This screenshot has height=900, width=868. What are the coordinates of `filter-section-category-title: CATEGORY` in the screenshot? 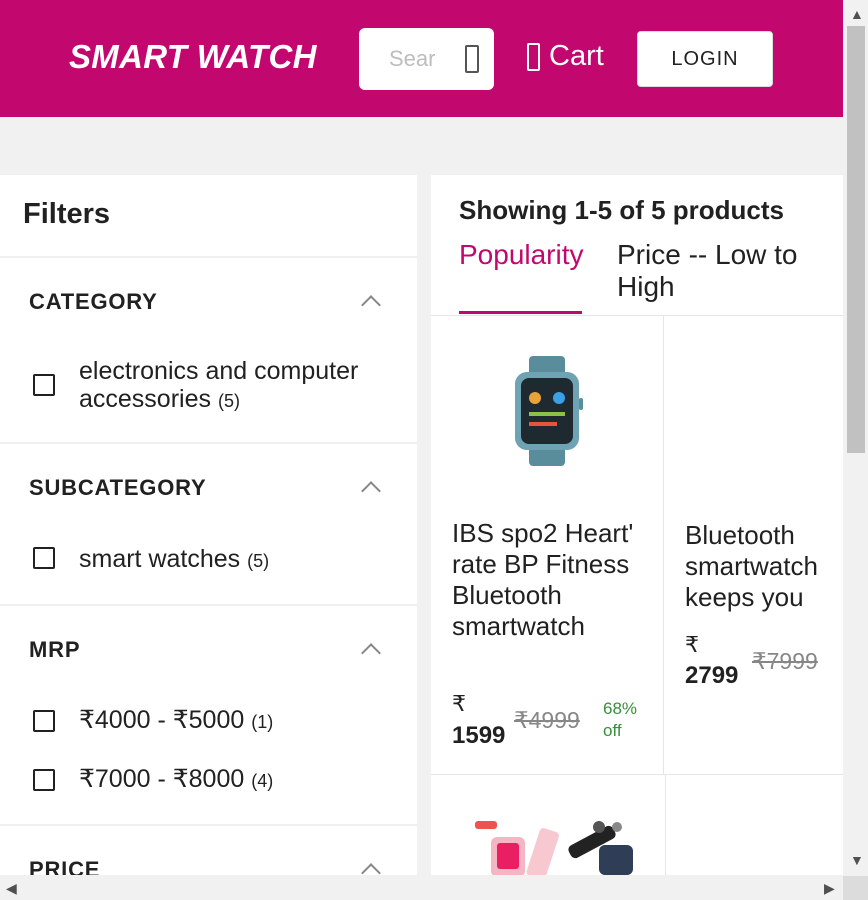 It's located at (93, 302).